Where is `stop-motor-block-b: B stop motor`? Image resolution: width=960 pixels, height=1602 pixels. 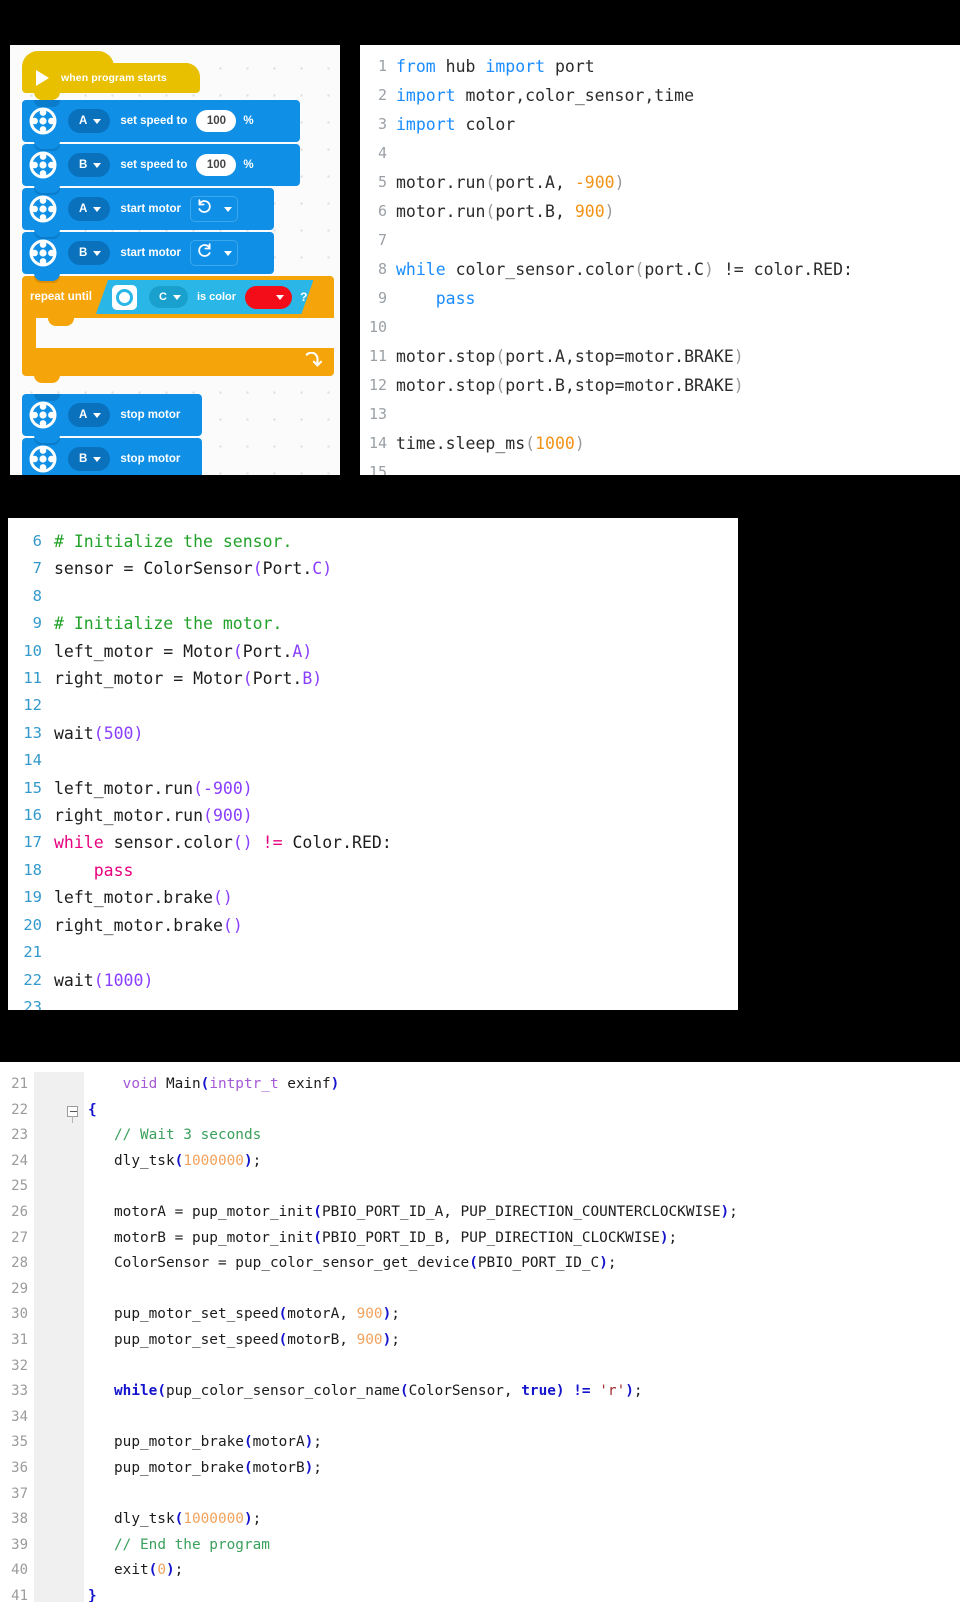
stop-motor-block-b: B stop motor is located at coordinates (112, 456).